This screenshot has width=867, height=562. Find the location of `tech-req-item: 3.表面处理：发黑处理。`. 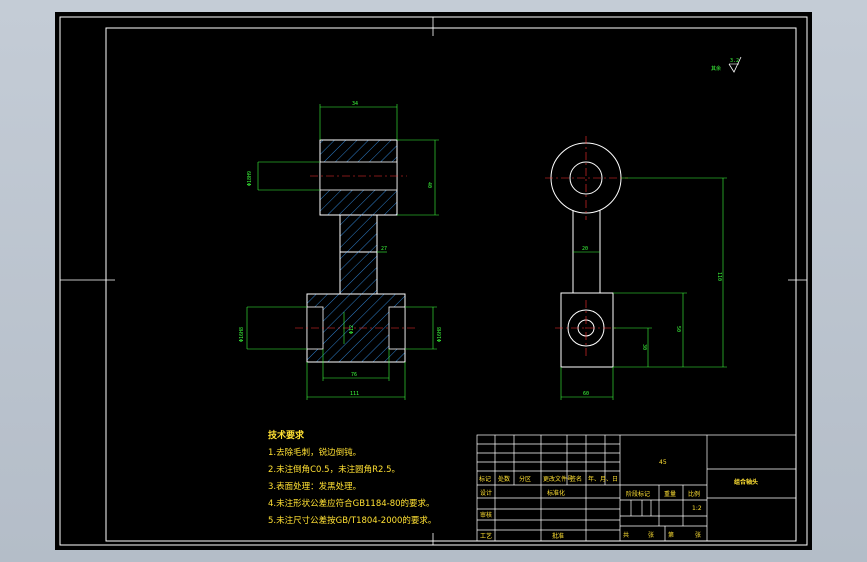

tech-req-item: 3.表面处理：发黑处理。 is located at coordinates (314, 486).